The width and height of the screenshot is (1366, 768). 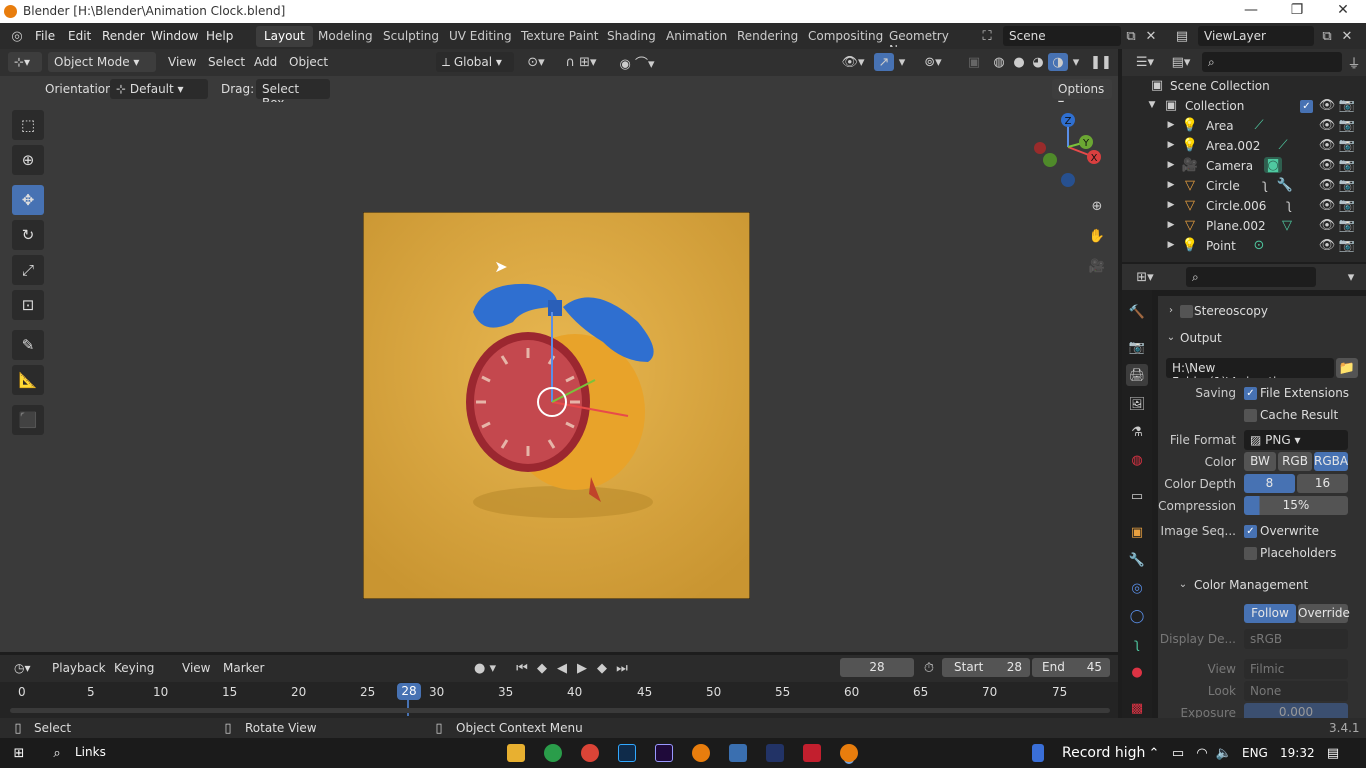 What do you see at coordinates (57, 753) in the screenshot?
I see `search-icon: ⌕` at bounding box center [57, 753].